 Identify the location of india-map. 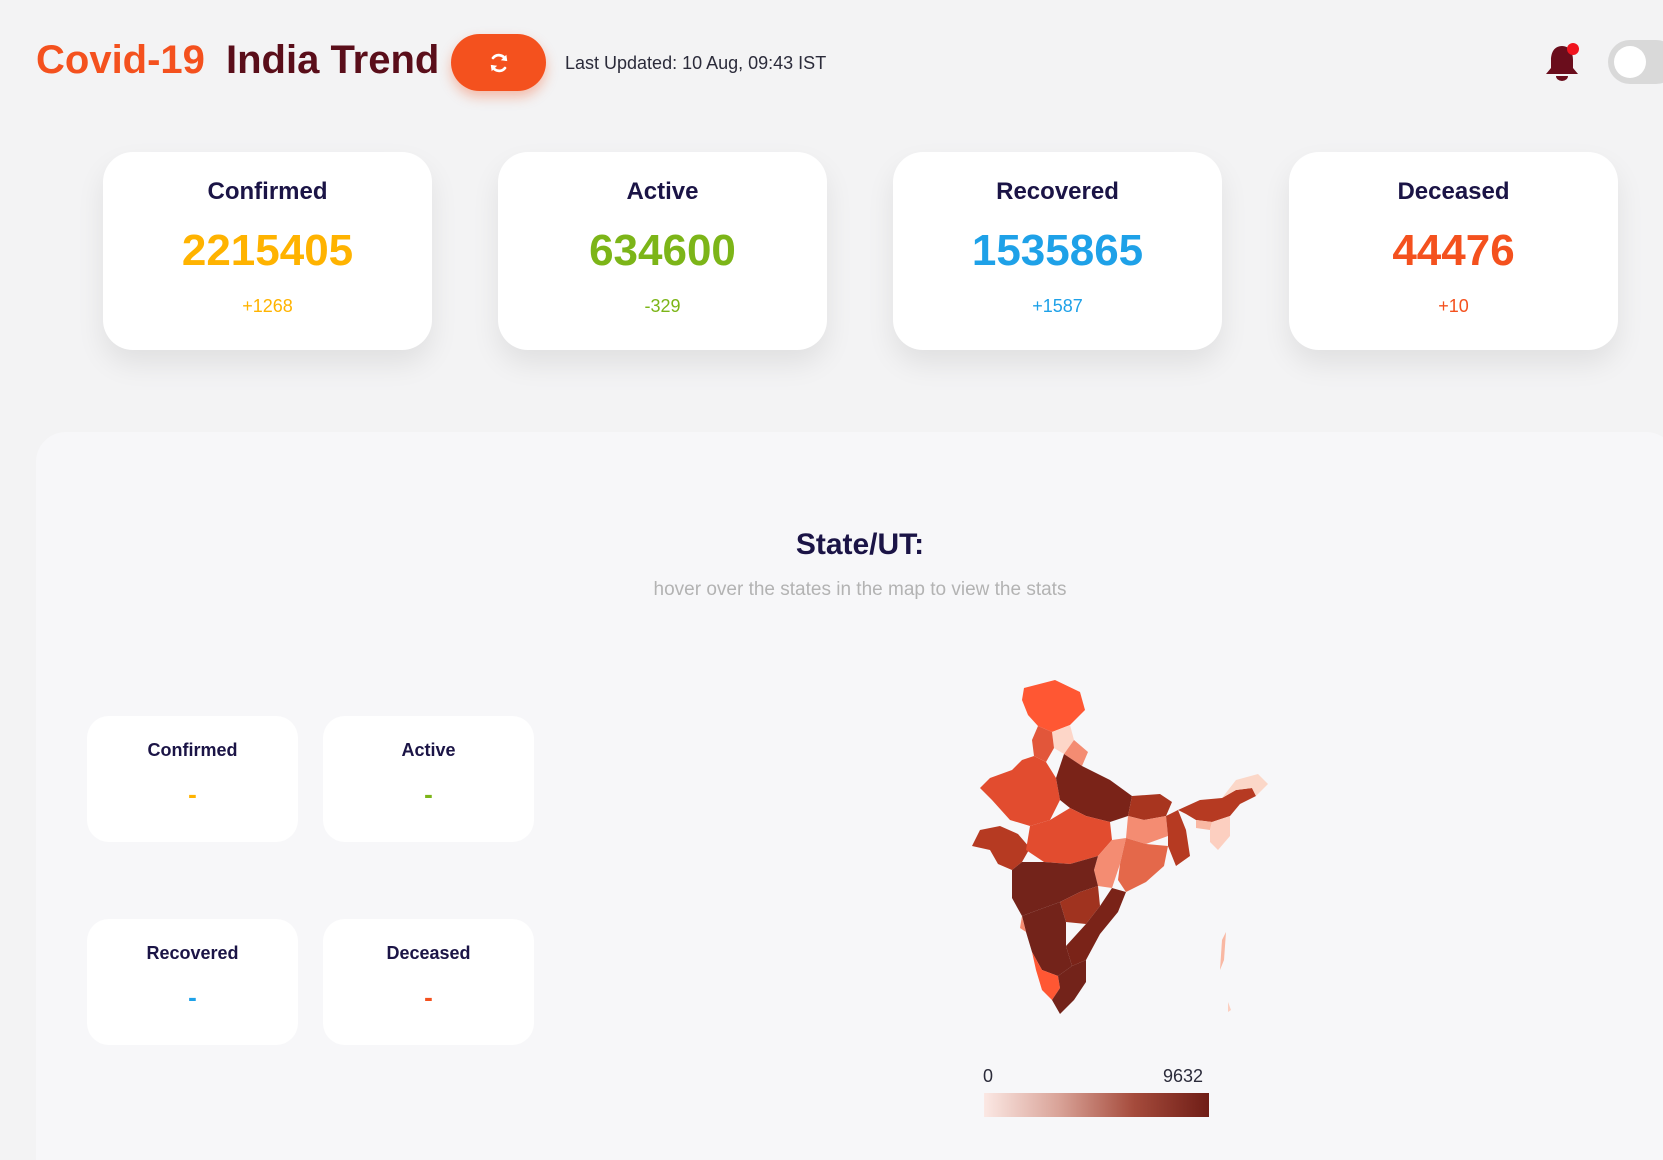
(1140, 855).